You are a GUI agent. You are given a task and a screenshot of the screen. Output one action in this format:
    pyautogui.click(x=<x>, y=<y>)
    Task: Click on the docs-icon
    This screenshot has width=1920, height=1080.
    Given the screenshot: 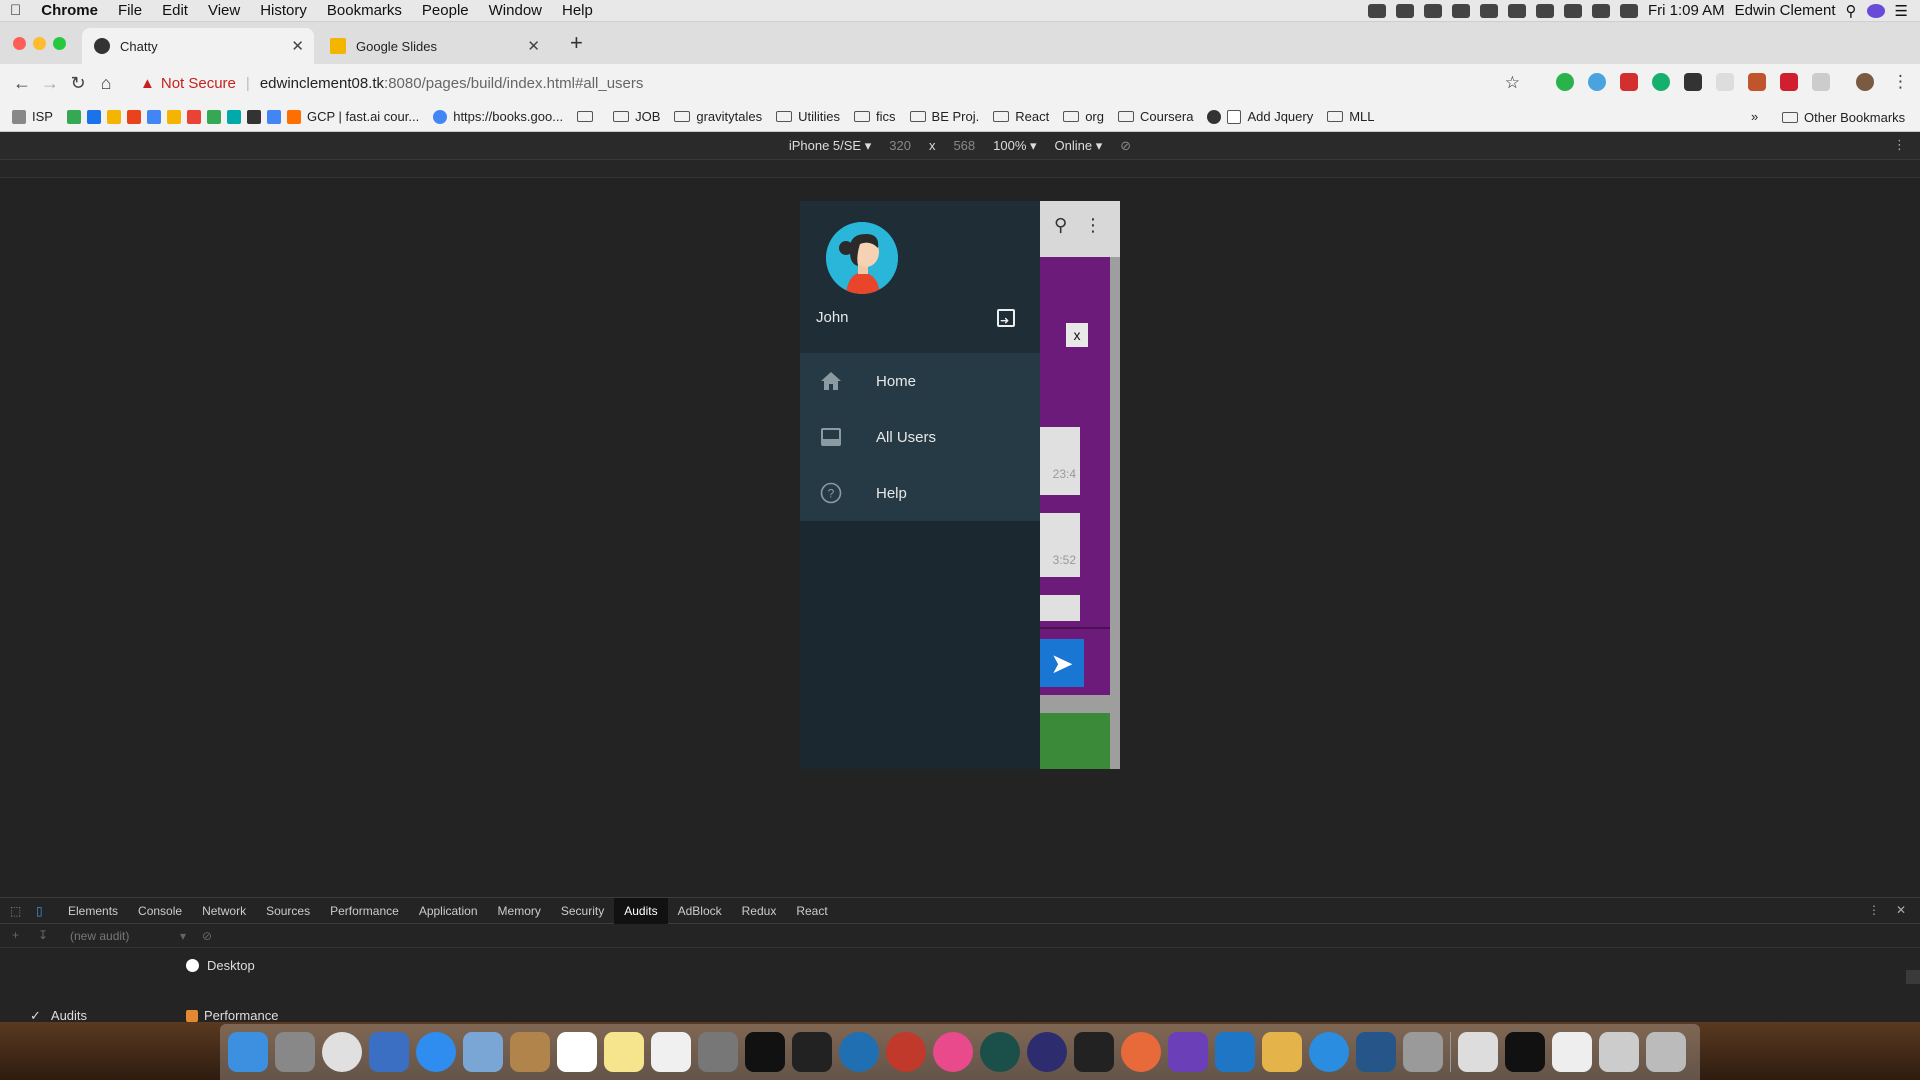 What is the action you would take?
    pyautogui.click(x=153, y=116)
    